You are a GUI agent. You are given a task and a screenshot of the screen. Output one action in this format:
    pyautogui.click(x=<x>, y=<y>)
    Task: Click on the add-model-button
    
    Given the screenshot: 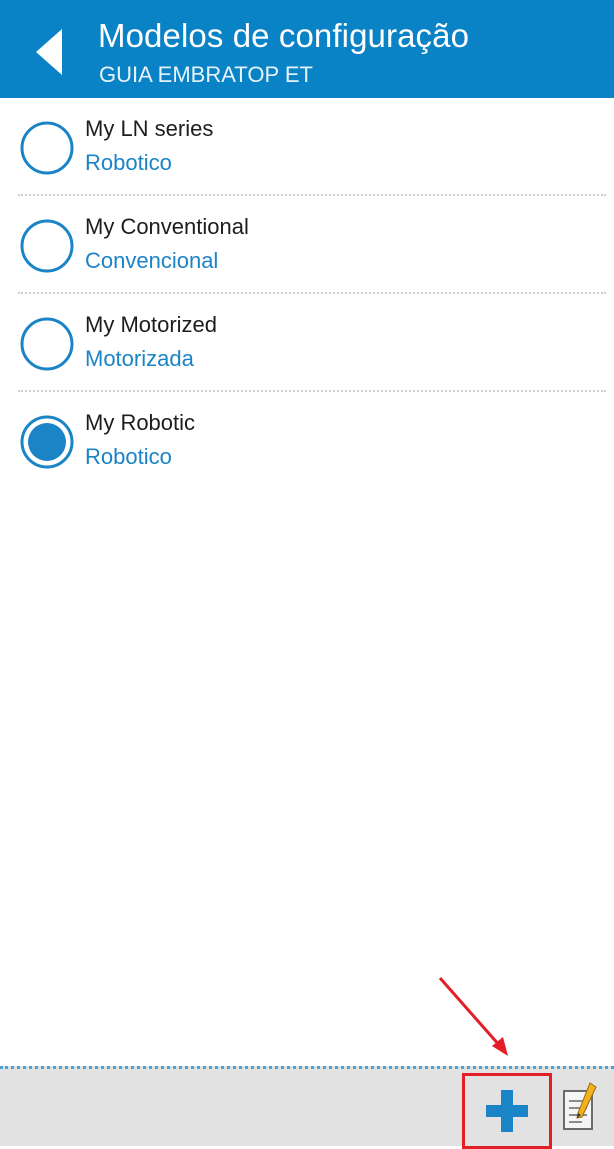 What is the action you would take?
    pyautogui.click(x=507, y=1111)
    